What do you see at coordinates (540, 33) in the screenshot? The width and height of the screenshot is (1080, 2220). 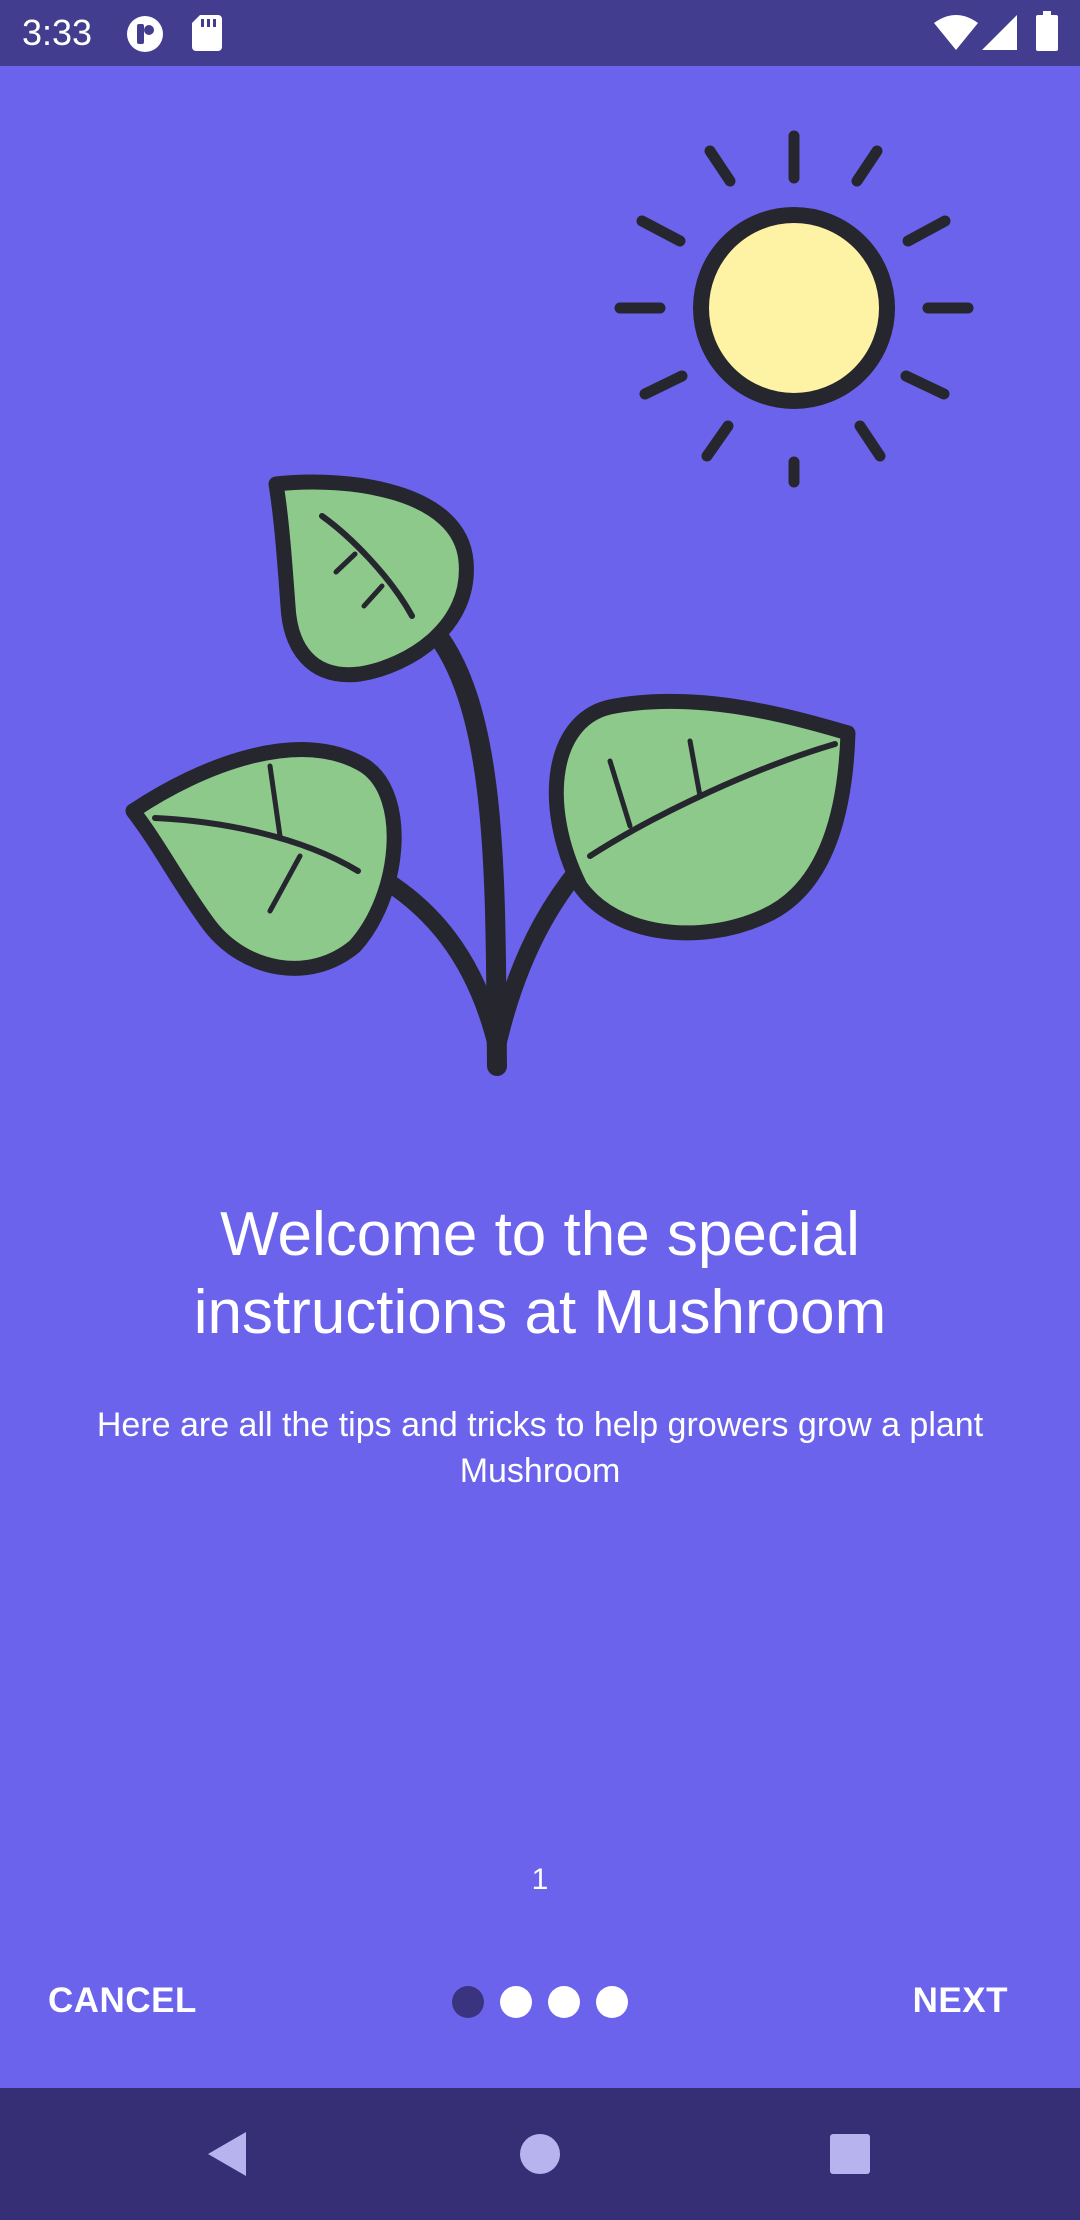 I see `status-bar: 3:33` at bounding box center [540, 33].